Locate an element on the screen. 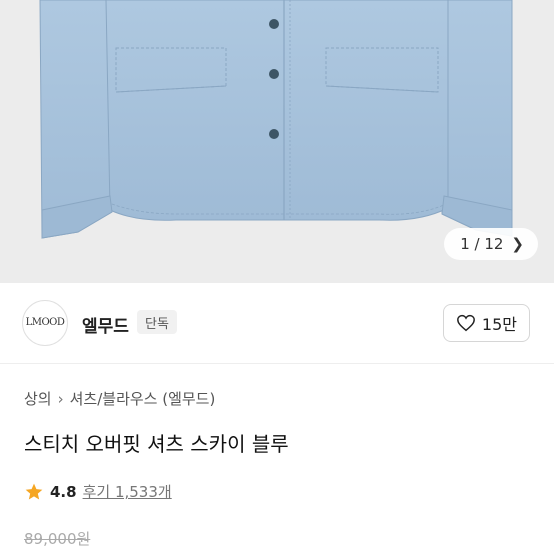  product-title: 스티치 오버핏 셔츠 스카이 블루 is located at coordinates (156, 444).